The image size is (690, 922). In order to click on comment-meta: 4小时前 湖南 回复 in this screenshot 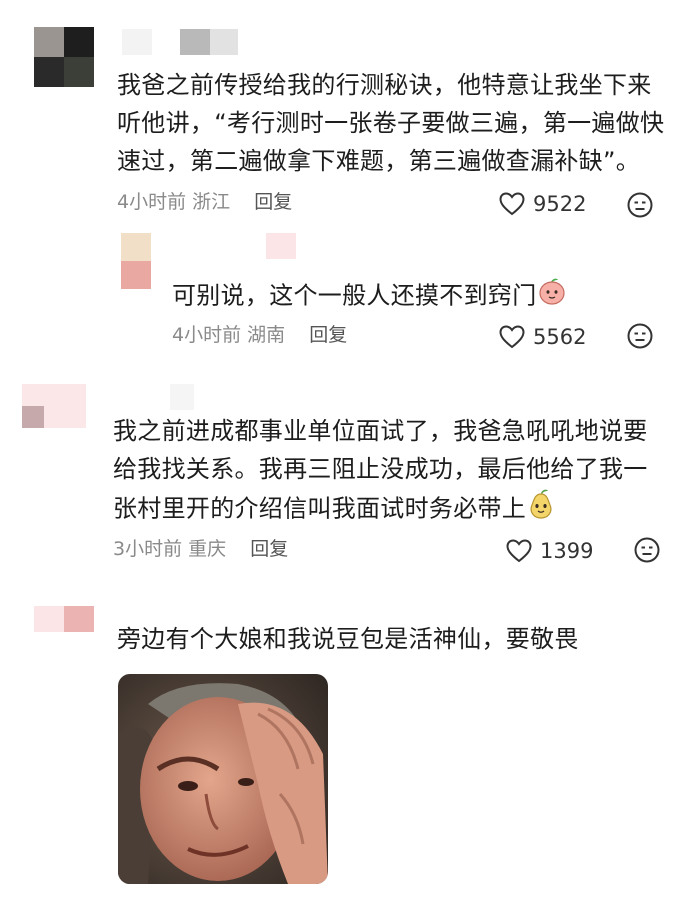, I will do `click(259, 335)`.